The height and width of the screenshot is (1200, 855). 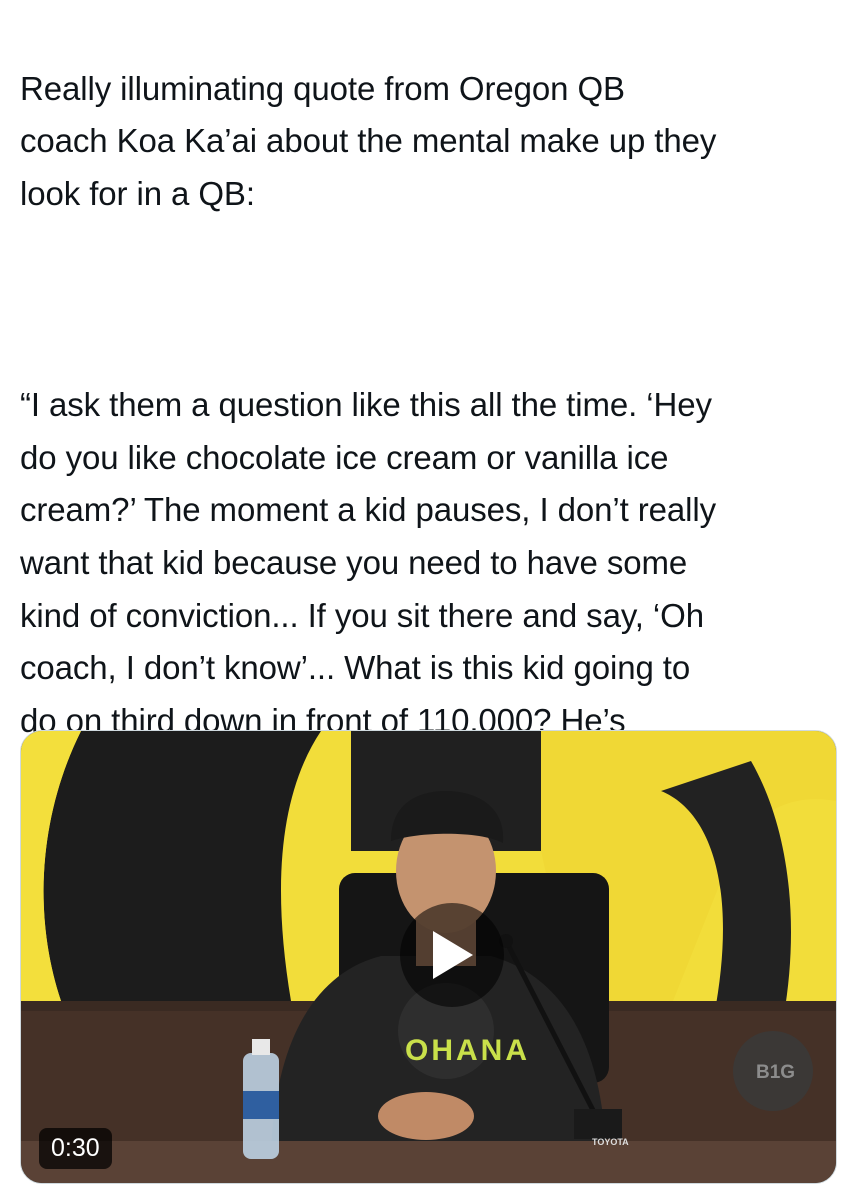 What do you see at coordinates (75, 1148) in the screenshot?
I see `video-duration-badge: 0:30` at bounding box center [75, 1148].